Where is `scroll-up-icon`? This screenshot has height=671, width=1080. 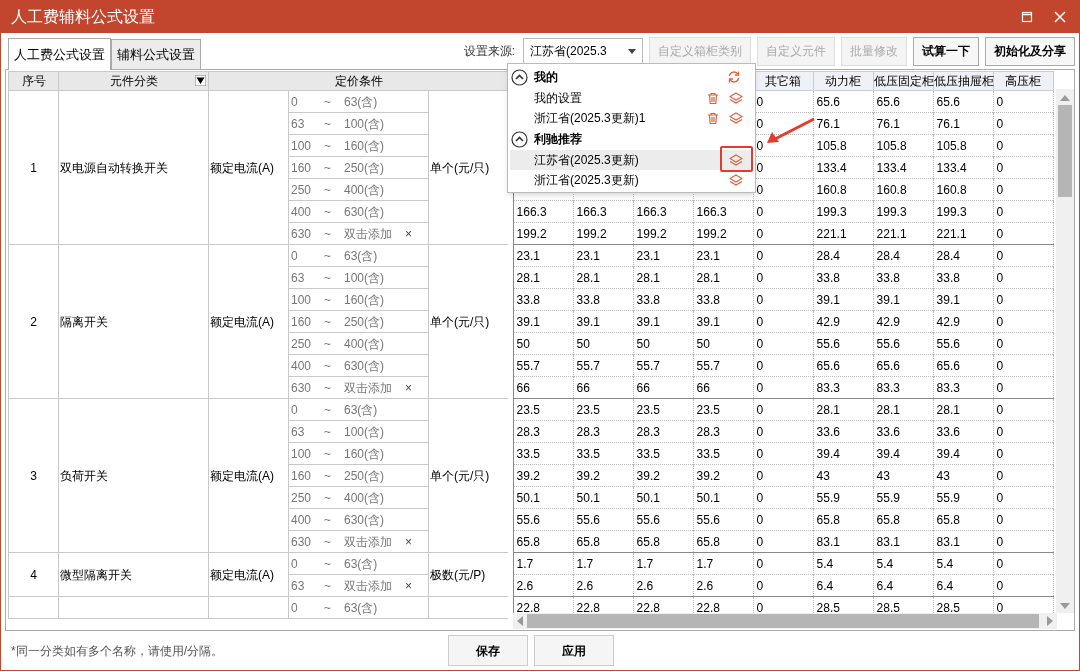 scroll-up-icon is located at coordinates (1065, 98).